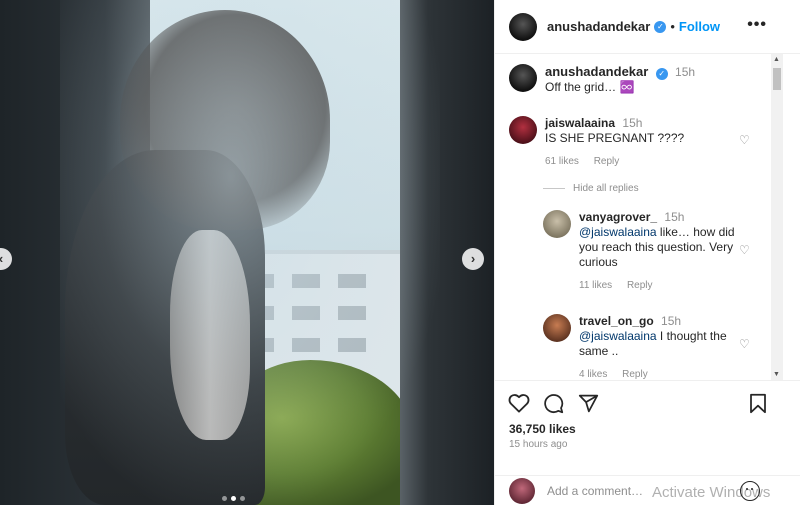 The width and height of the screenshot is (800, 505). Describe the element at coordinates (745, 140) in the screenshot. I see `comment-like-heart-icon: ♡` at that location.